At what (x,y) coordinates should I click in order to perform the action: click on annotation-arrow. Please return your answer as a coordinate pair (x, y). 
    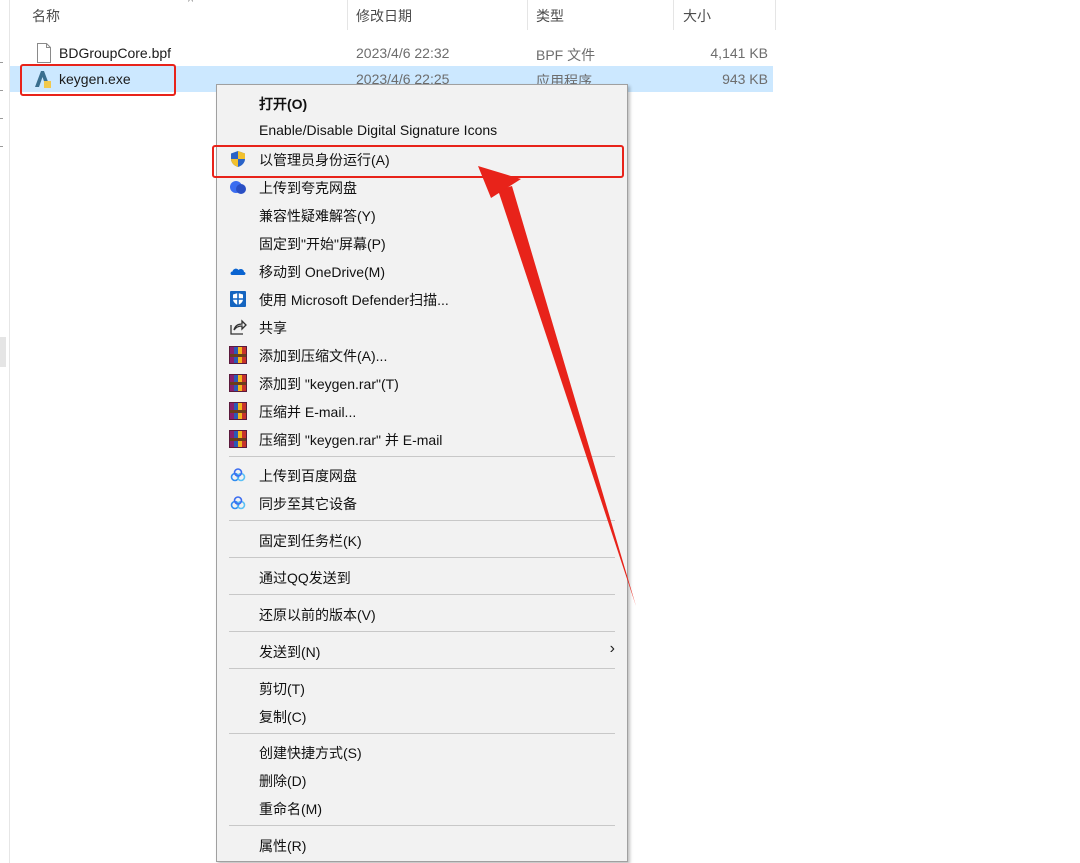
    Looking at the image, I should click on (557, 386).